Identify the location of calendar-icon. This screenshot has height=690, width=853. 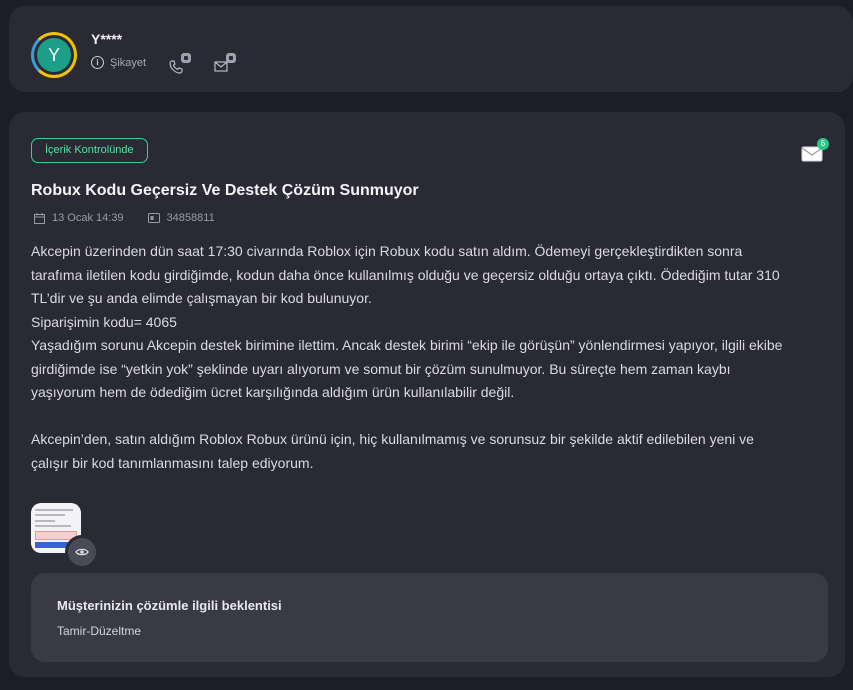
(39, 218).